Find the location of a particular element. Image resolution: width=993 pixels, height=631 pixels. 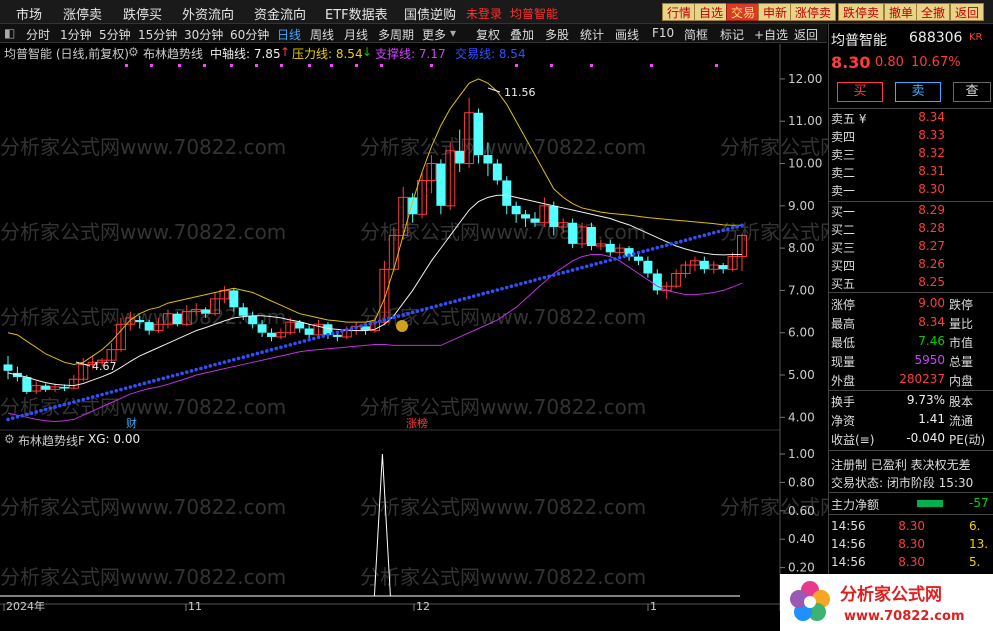

period-tab-15min: 15分钟 is located at coordinates (157, 34).